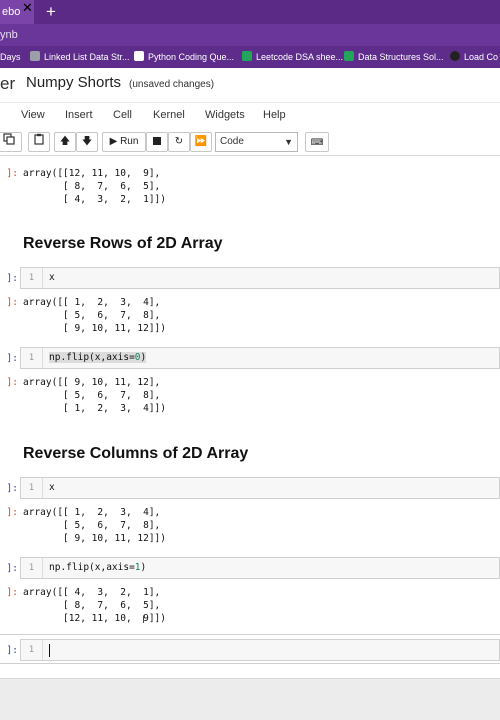 The image size is (500, 720). I want to click on tab-close-icon: ✕, so click(27, 8).